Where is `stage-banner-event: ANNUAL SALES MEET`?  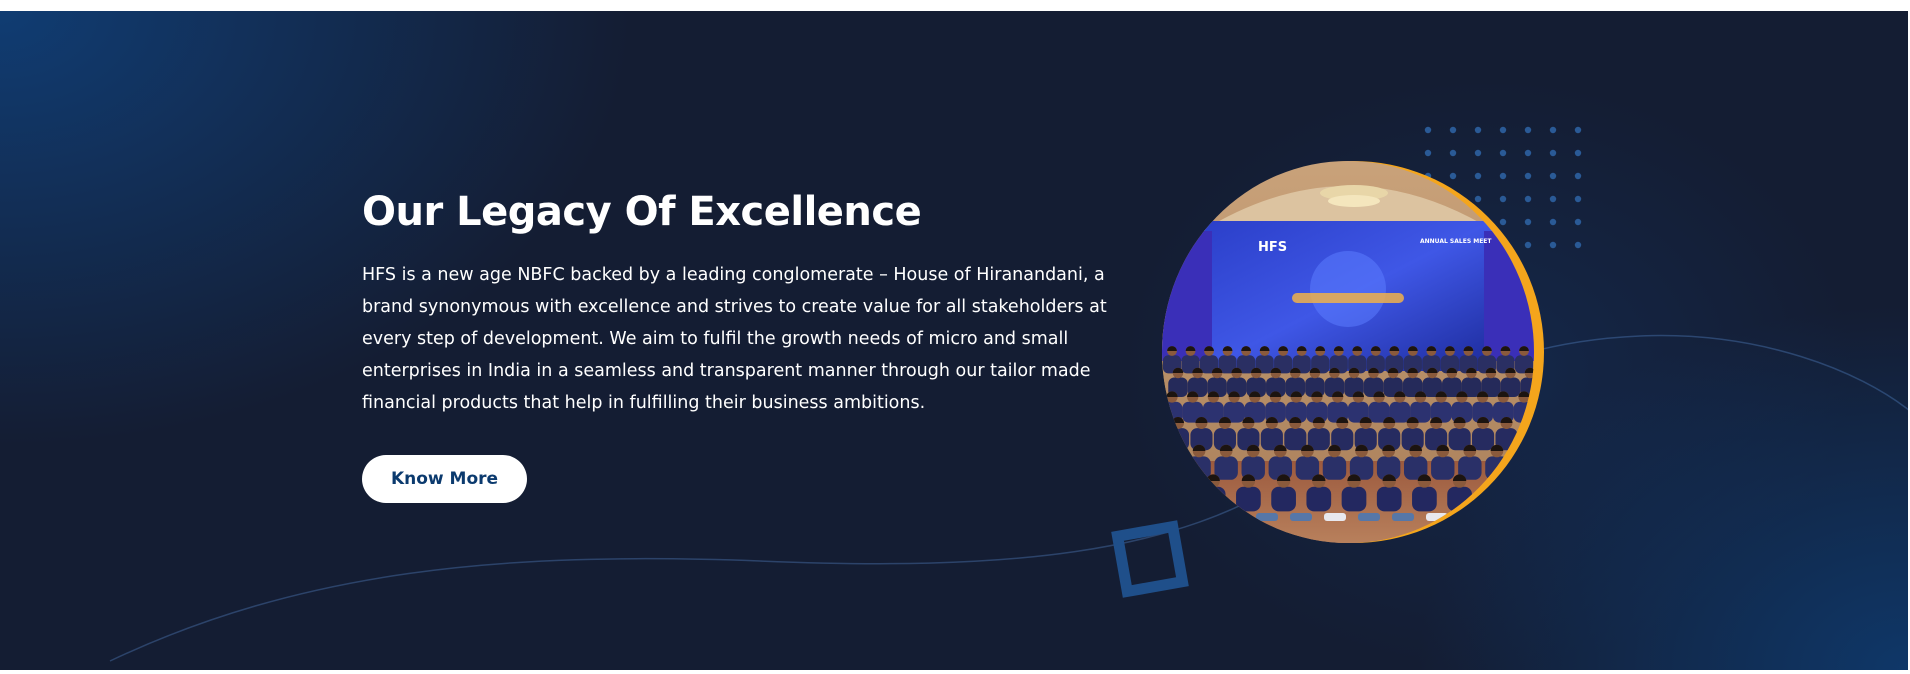 stage-banner-event: ANNUAL SALES MEET is located at coordinates (1456, 241).